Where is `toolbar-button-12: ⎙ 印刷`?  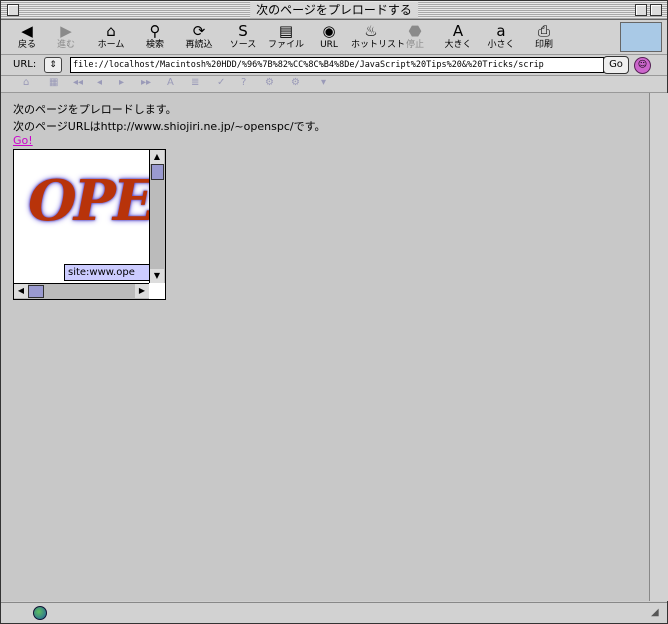
toolbar-button-12: ⎙ 印刷 is located at coordinates (544, 36).